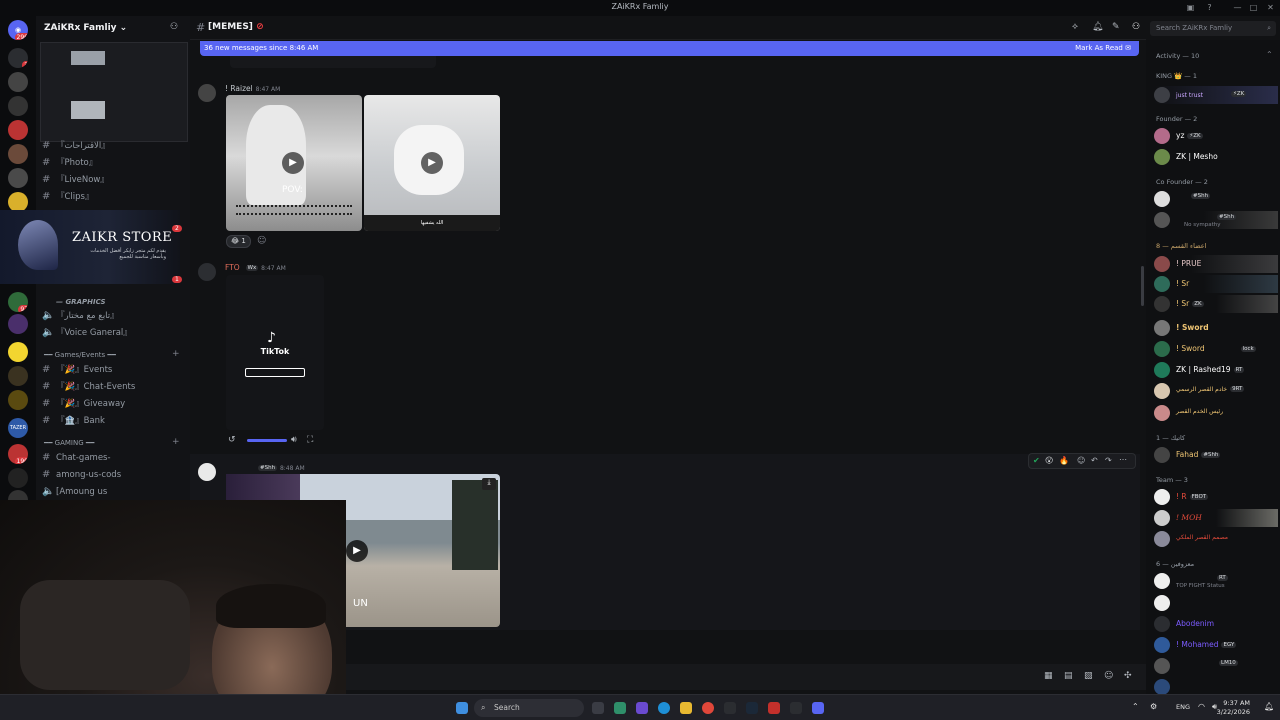 This screenshot has width=1280, height=720. I want to click on member-item: ! R FBOT, so click(1216, 497).